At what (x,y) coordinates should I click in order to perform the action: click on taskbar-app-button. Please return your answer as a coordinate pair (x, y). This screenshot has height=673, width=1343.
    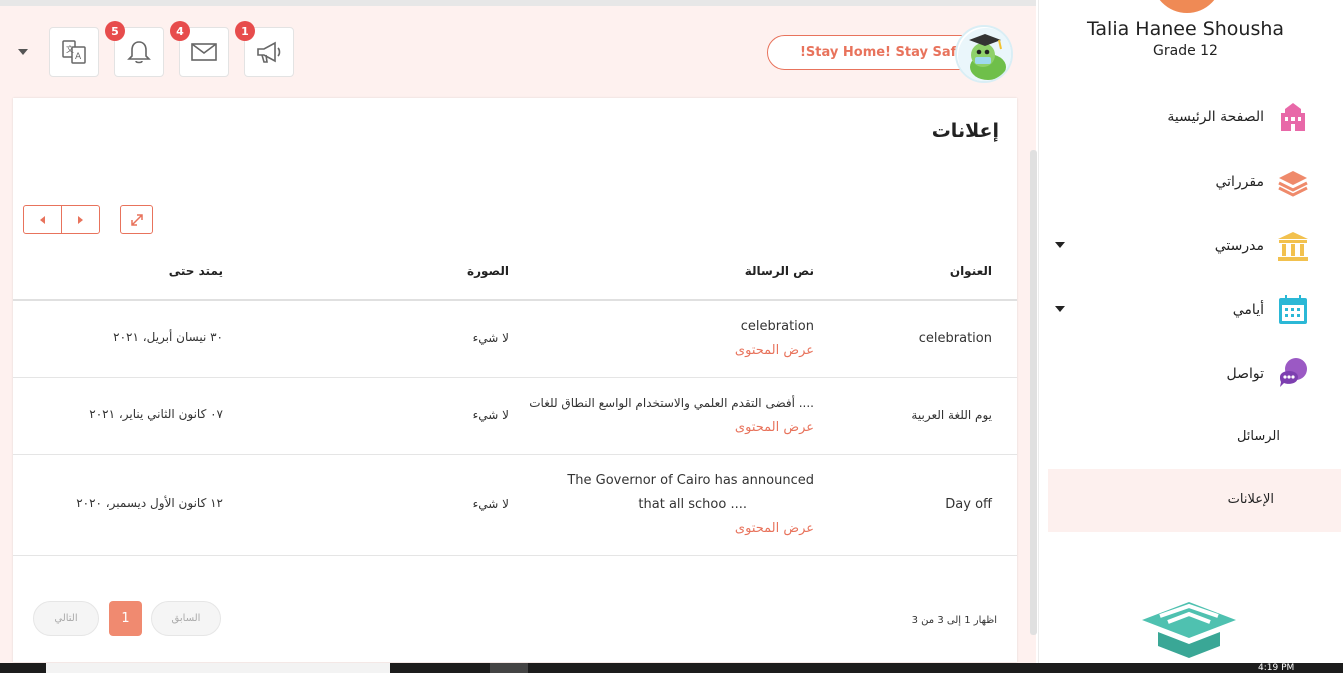
    Looking at the image, I should click on (509, 668).